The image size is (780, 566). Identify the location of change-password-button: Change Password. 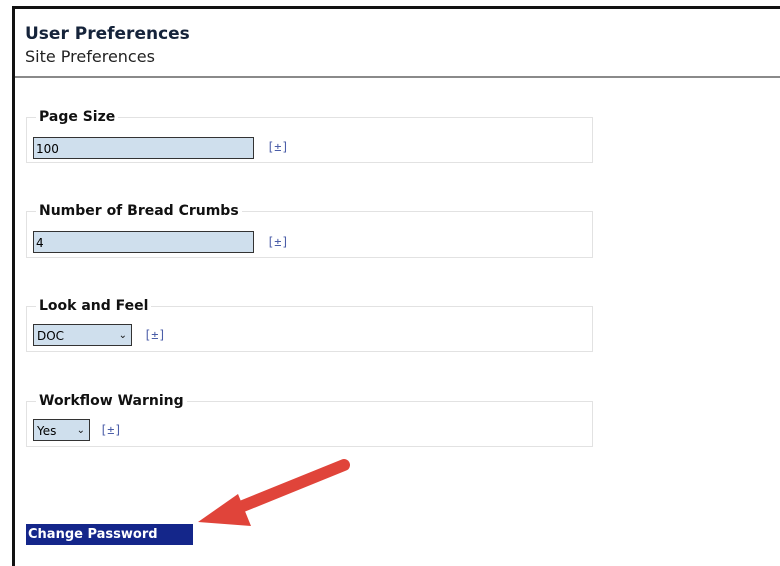
(109, 534).